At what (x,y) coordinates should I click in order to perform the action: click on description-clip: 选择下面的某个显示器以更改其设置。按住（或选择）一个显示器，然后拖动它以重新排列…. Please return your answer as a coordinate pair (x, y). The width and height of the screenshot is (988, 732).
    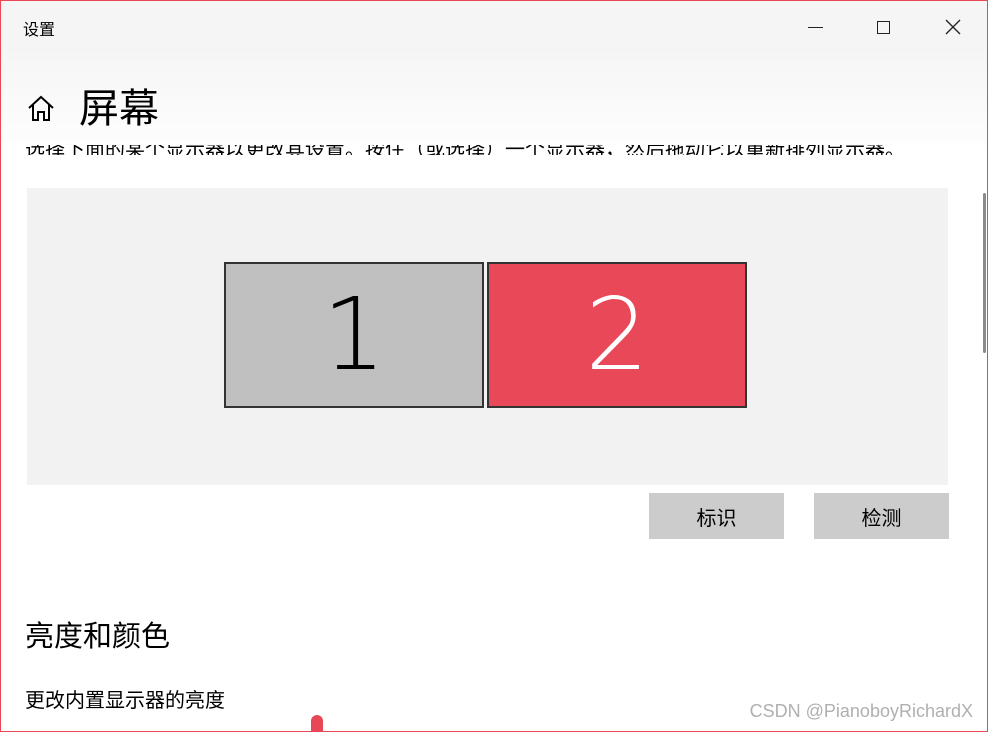
    Looking at the image, I should click on (494, 150).